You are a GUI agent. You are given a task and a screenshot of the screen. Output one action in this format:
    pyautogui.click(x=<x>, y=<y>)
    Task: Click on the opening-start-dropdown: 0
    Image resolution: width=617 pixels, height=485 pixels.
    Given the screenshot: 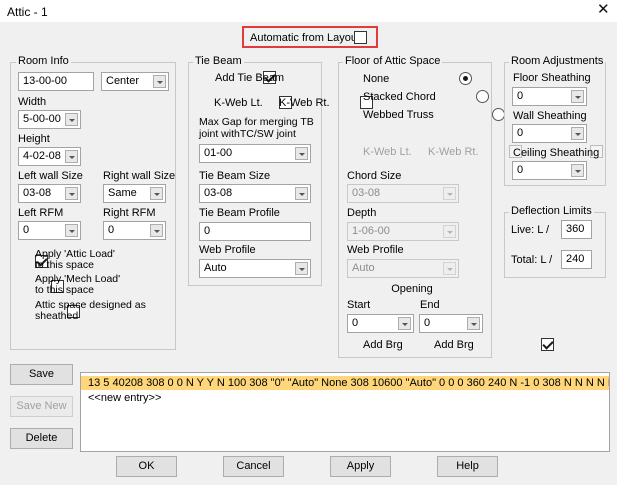 What is the action you would take?
    pyautogui.click(x=380, y=323)
    